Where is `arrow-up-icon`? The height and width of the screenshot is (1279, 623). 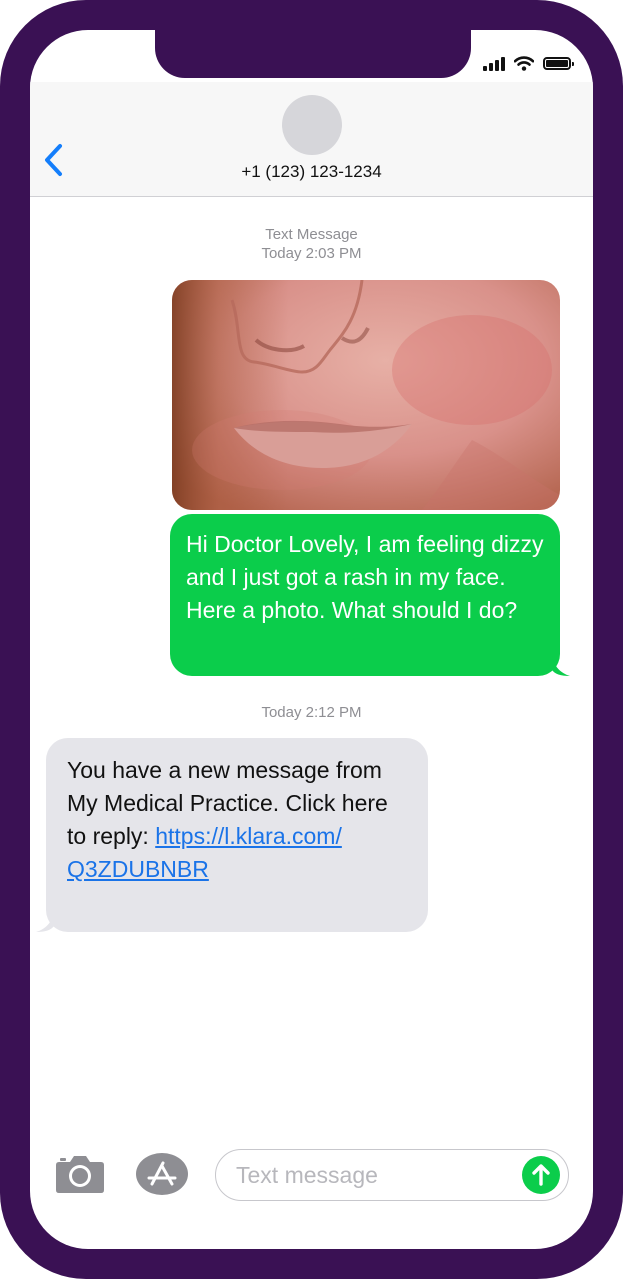
arrow-up-icon is located at coordinates (541, 1175).